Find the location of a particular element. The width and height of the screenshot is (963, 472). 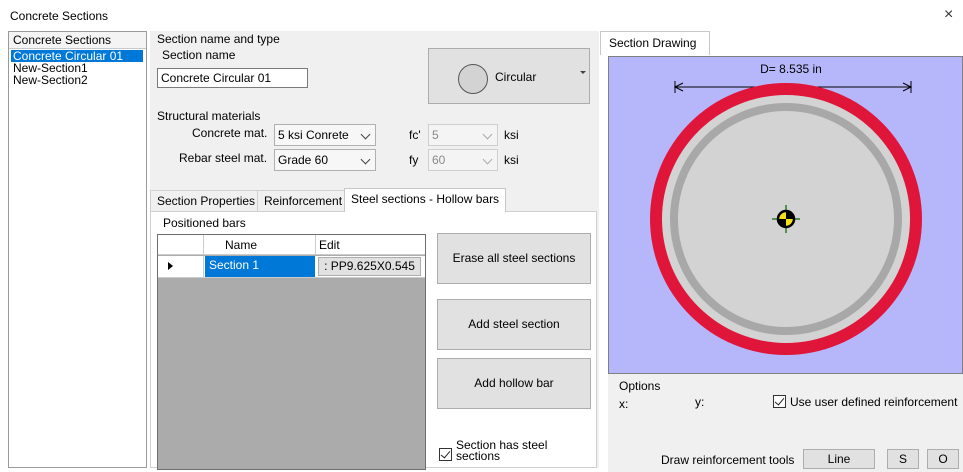

o-tool-button: O is located at coordinates (943, 459).